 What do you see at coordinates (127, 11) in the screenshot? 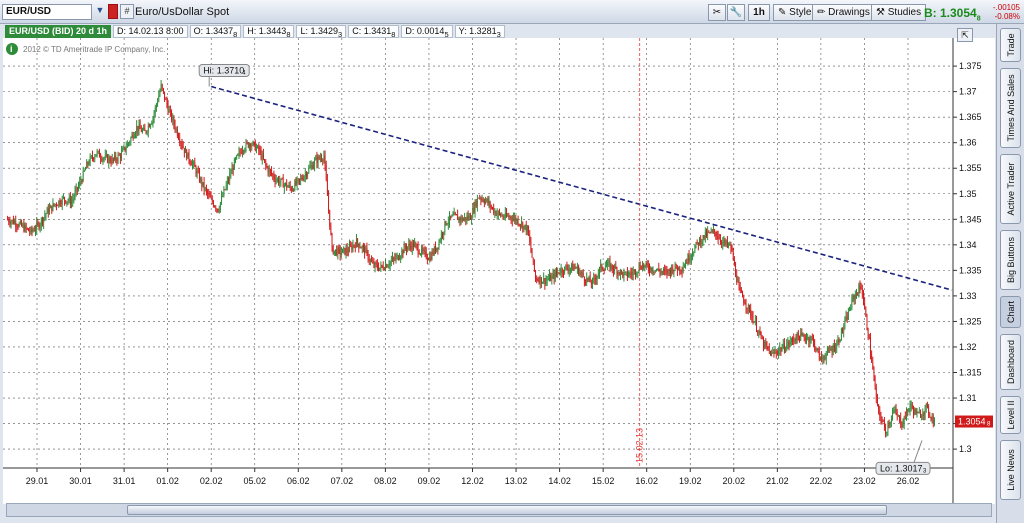
I see `link-button: #` at bounding box center [127, 11].